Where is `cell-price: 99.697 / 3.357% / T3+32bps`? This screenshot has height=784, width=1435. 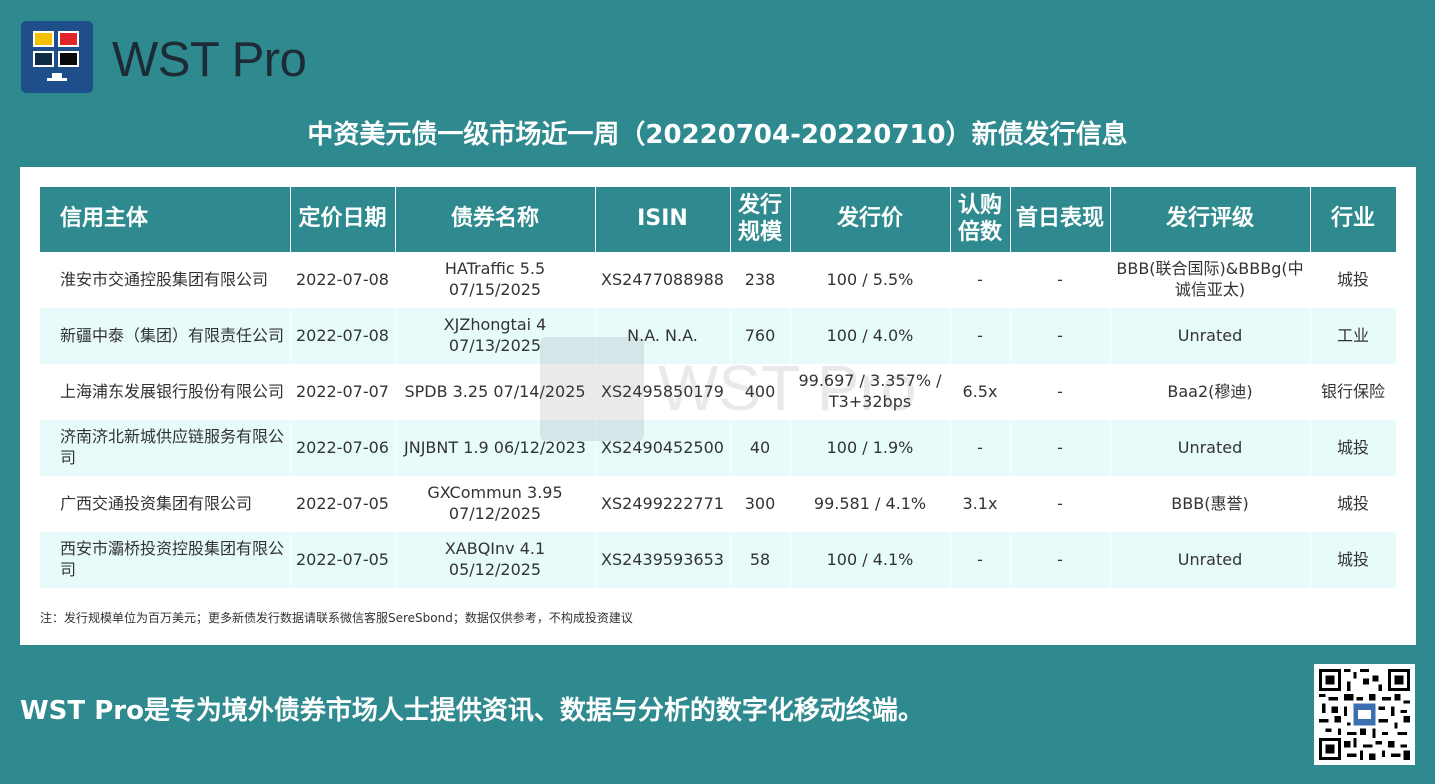 cell-price: 99.697 / 3.357% / T3+32bps is located at coordinates (870, 392).